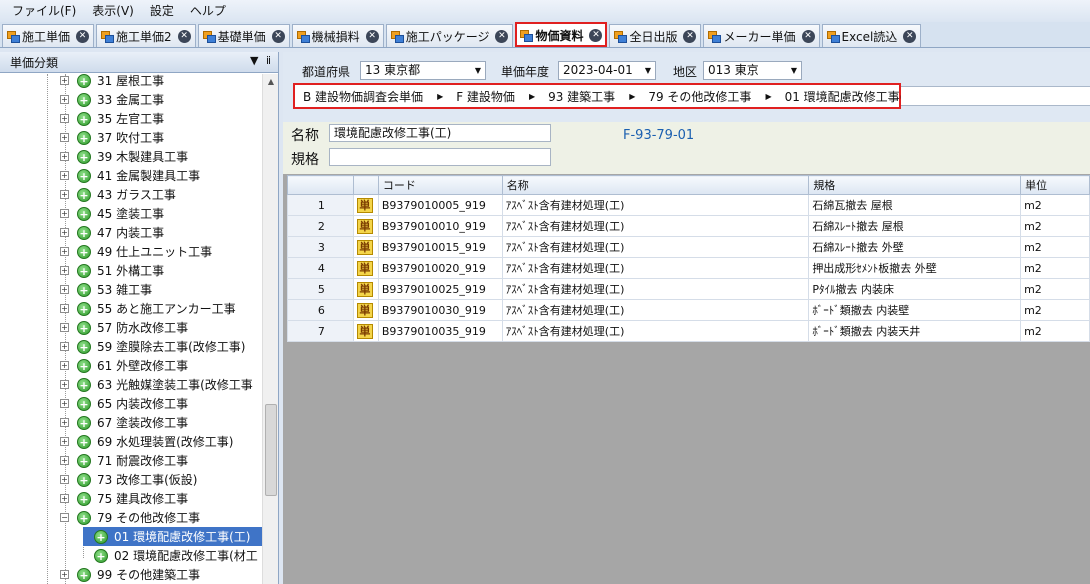  Describe the element at coordinates (915, 331) in the screenshot. I see `spec-cell: ﾎﾞｰﾄﾞ類撤去 内装天井` at that location.